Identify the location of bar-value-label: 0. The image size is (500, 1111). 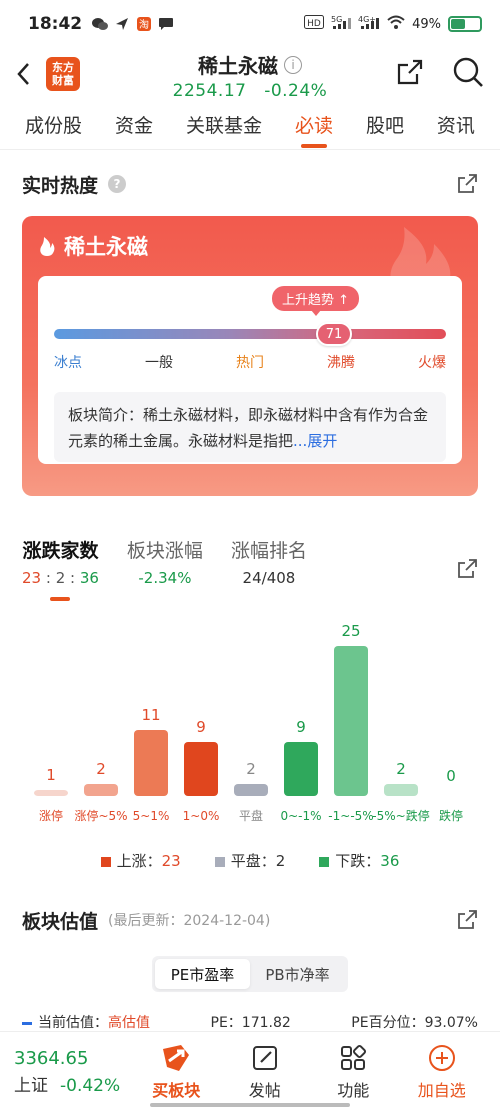
(451, 776).